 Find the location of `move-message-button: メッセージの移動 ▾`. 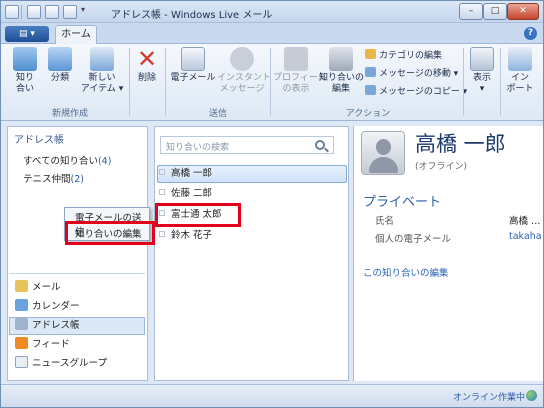

move-message-button: メッセージの移動 ▾ is located at coordinates (411, 74).